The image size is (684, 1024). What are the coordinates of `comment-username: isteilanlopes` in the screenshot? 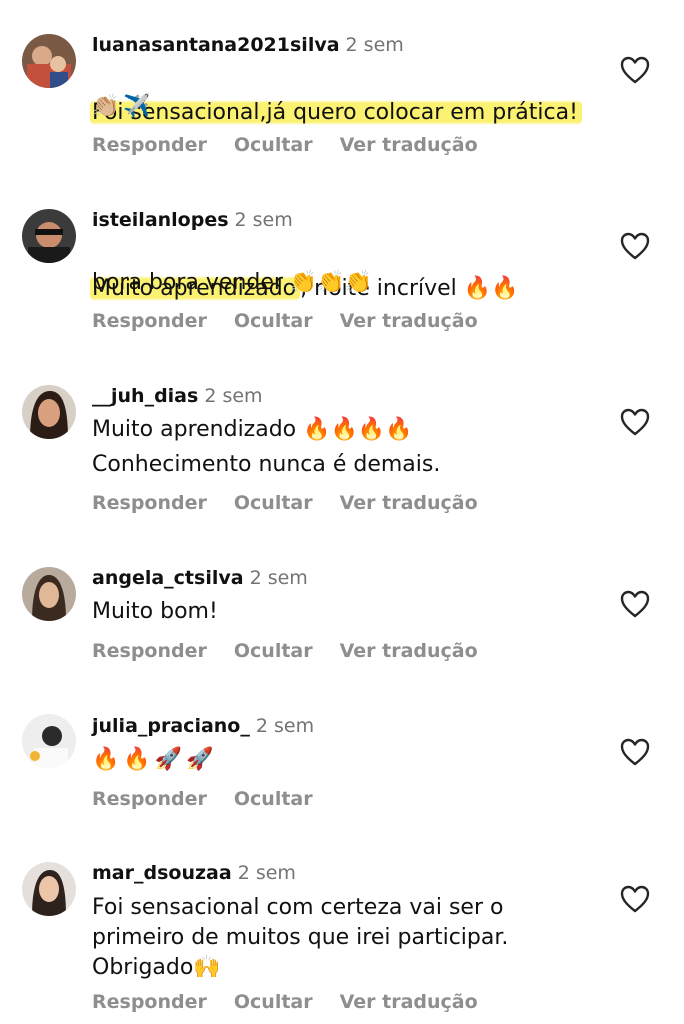 It's located at (160, 220).